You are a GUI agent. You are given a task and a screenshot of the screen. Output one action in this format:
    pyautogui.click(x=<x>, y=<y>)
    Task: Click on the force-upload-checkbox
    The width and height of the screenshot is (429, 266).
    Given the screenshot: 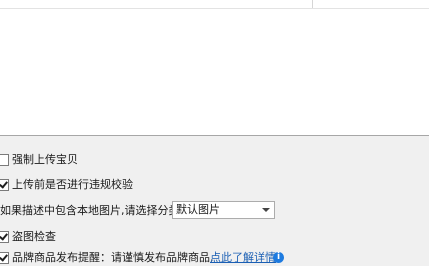 What is the action you would take?
    pyautogui.click(x=4, y=160)
    